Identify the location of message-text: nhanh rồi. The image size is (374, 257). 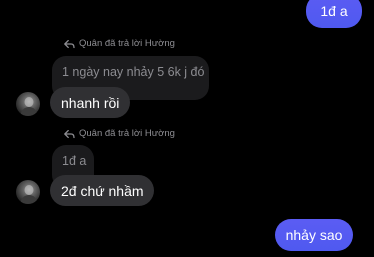
(90, 102).